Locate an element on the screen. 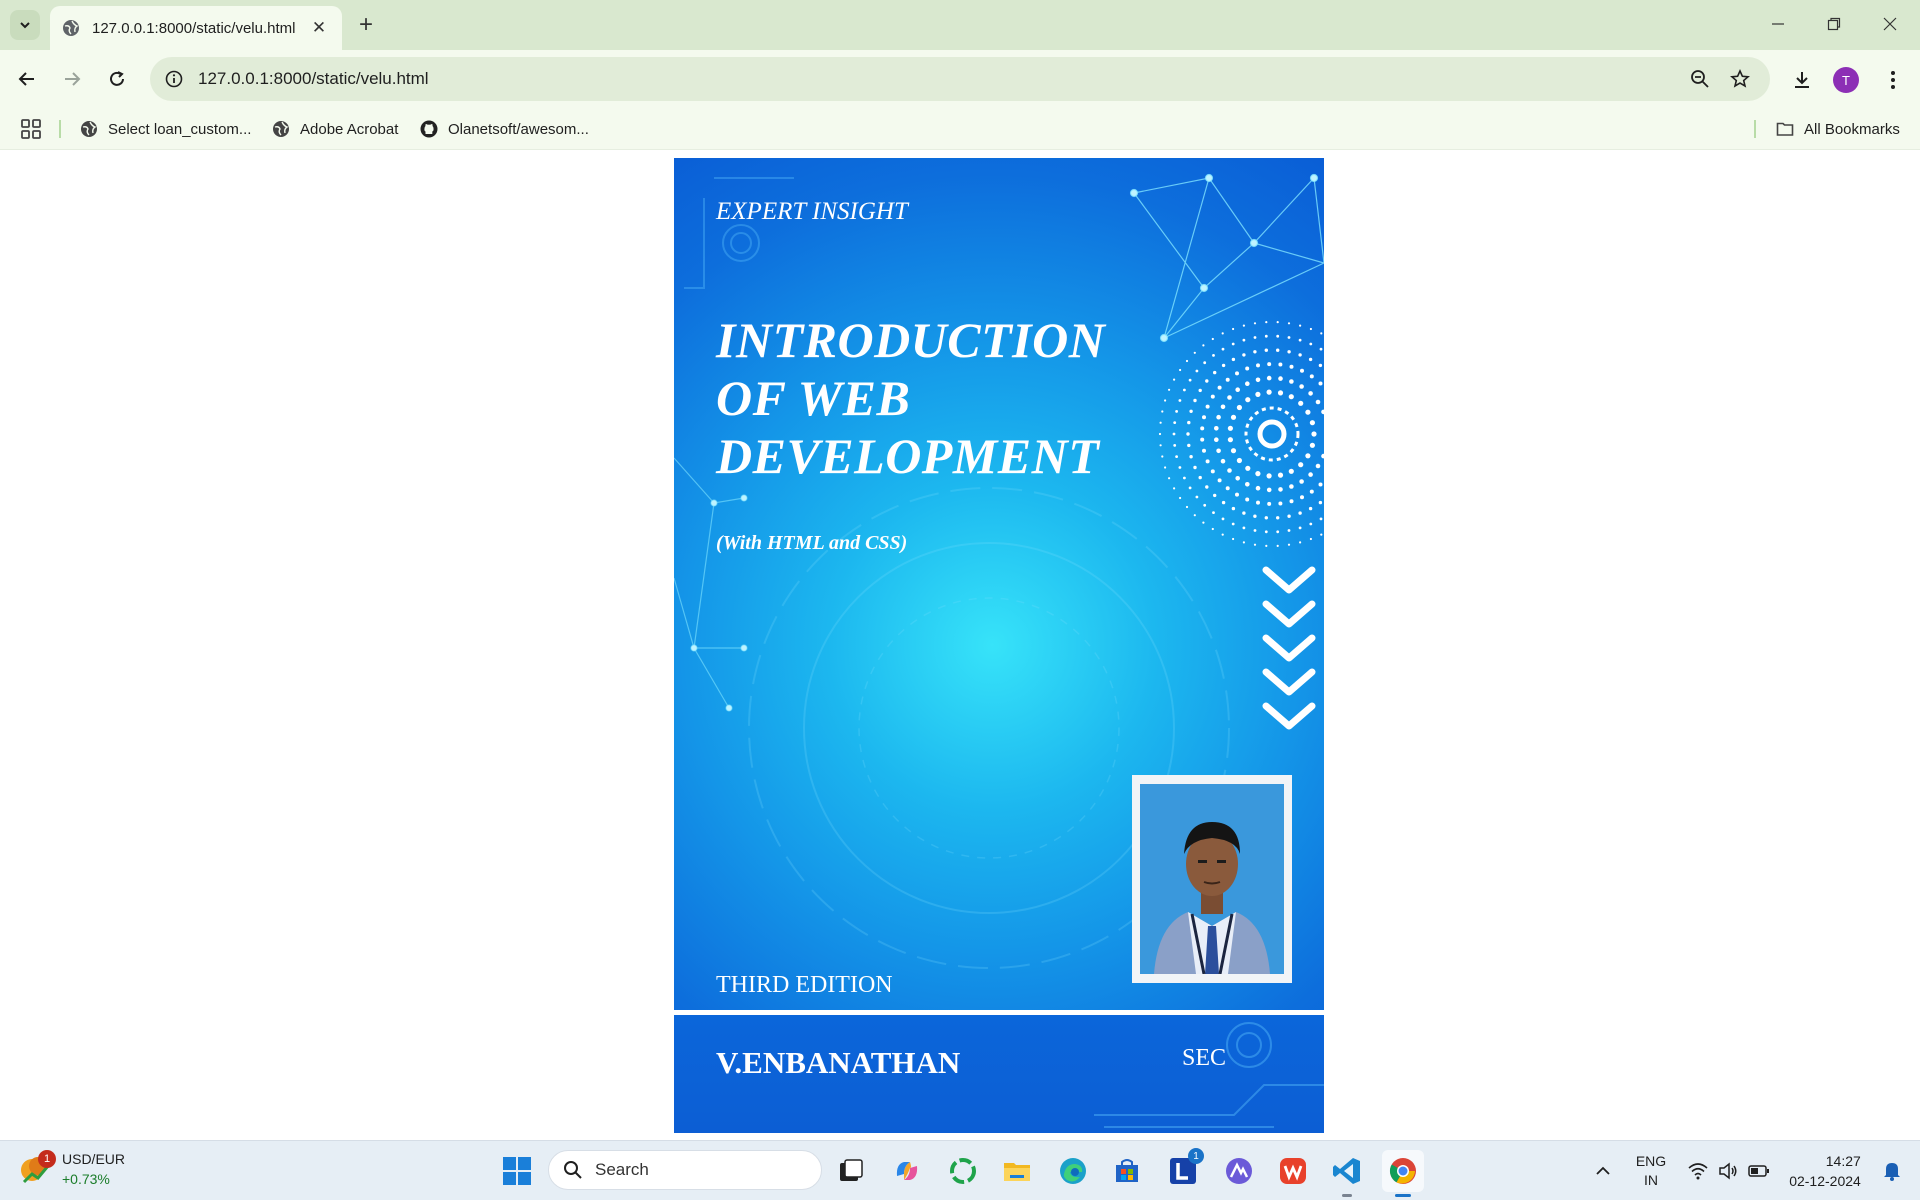  wps-button is located at coordinates (1293, 1171).